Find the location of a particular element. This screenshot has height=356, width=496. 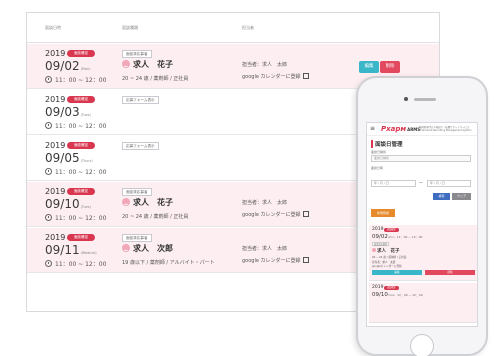

hamburger-menu-icon: ≡ is located at coordinates (372, 129).